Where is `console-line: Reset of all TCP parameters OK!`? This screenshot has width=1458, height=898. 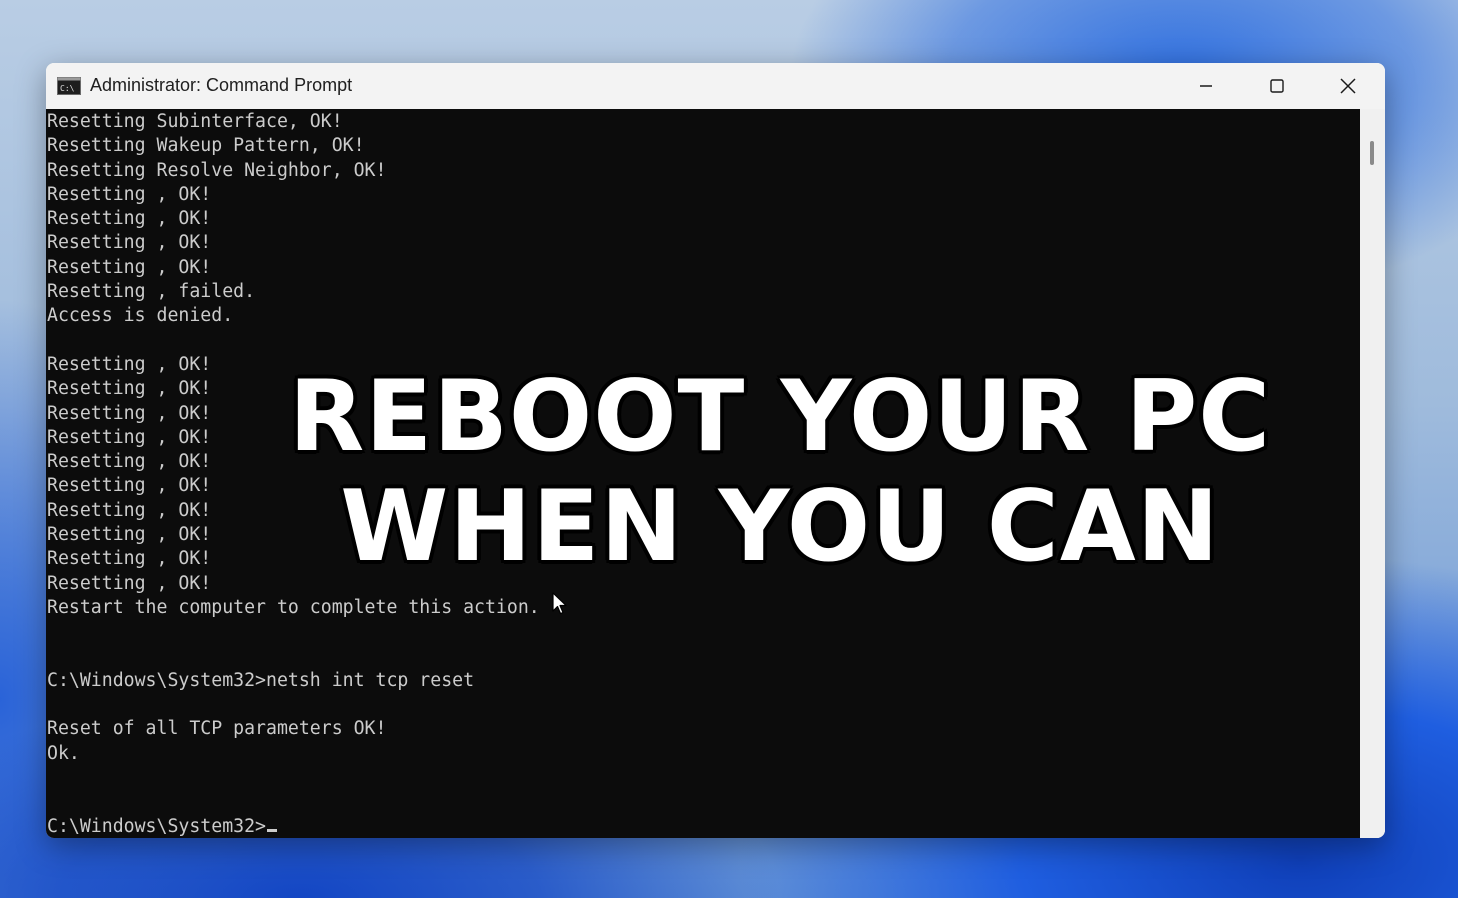
console-line: Reset of all TCP parameters OK! is located at coordinates (217, 729).